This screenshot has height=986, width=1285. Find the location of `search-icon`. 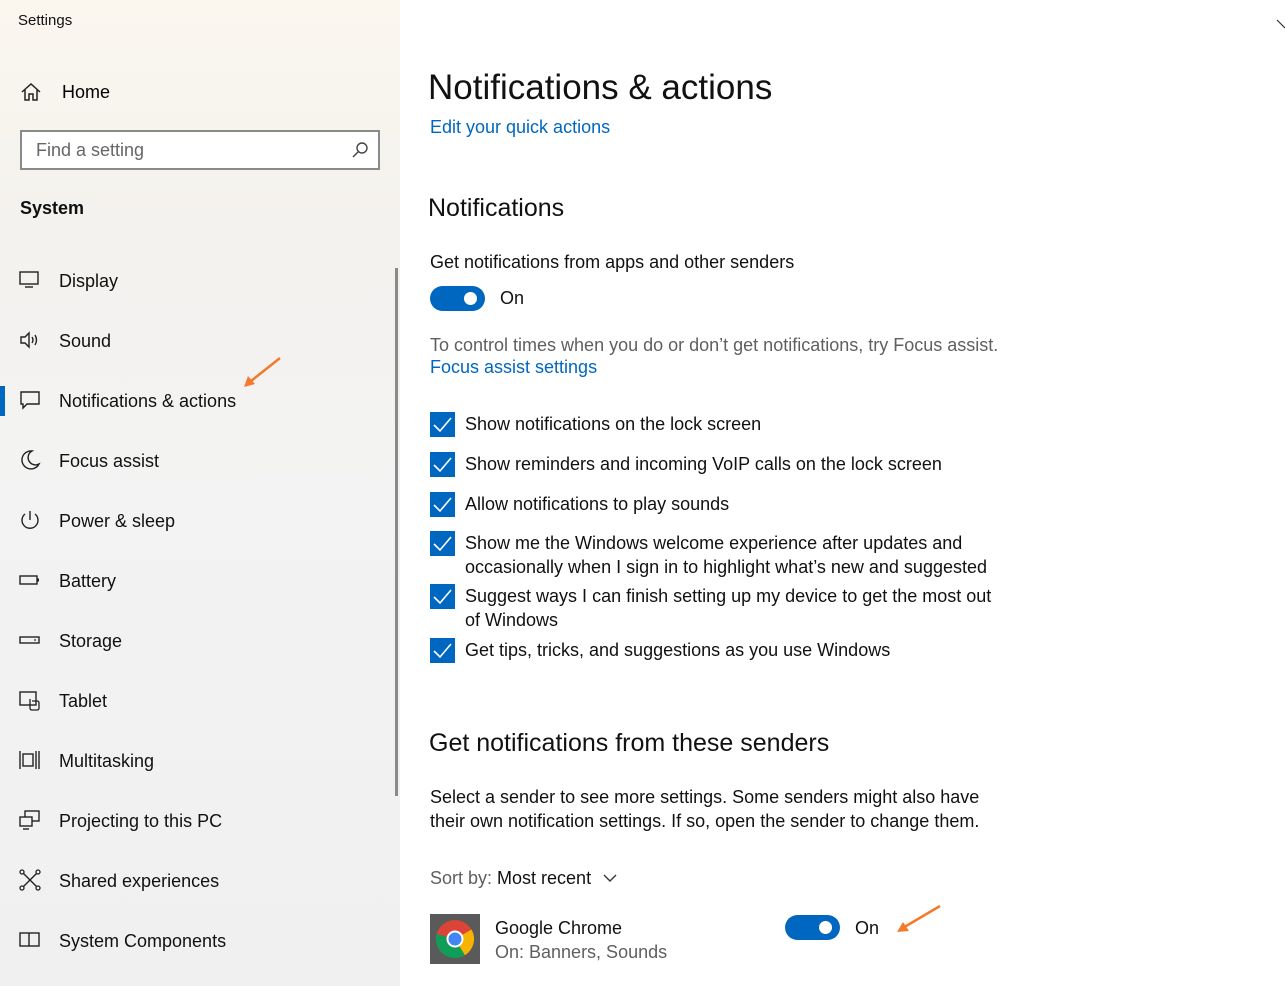

search-icon is located at coordinates (360, 150).